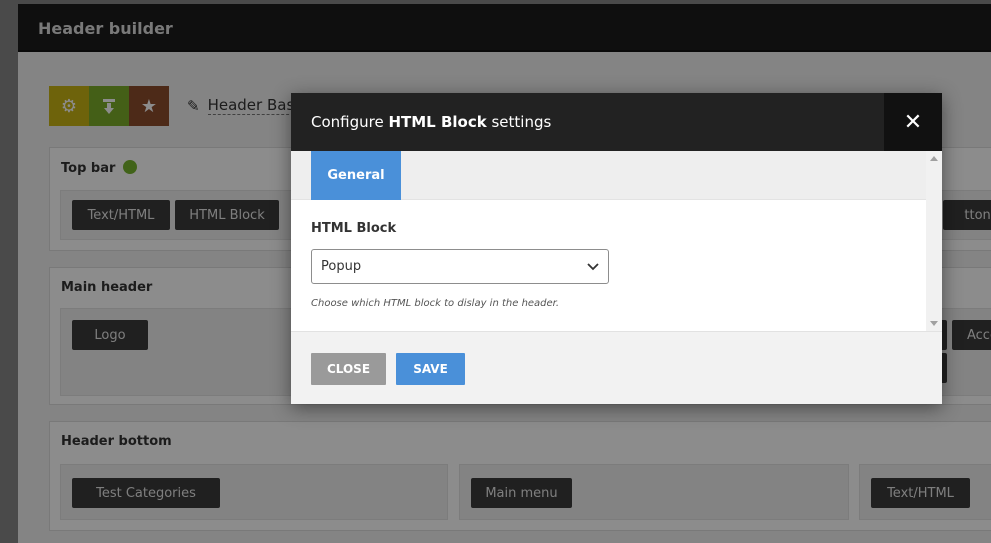  I want to click on html-block-select: Popup, so click(460, 266).